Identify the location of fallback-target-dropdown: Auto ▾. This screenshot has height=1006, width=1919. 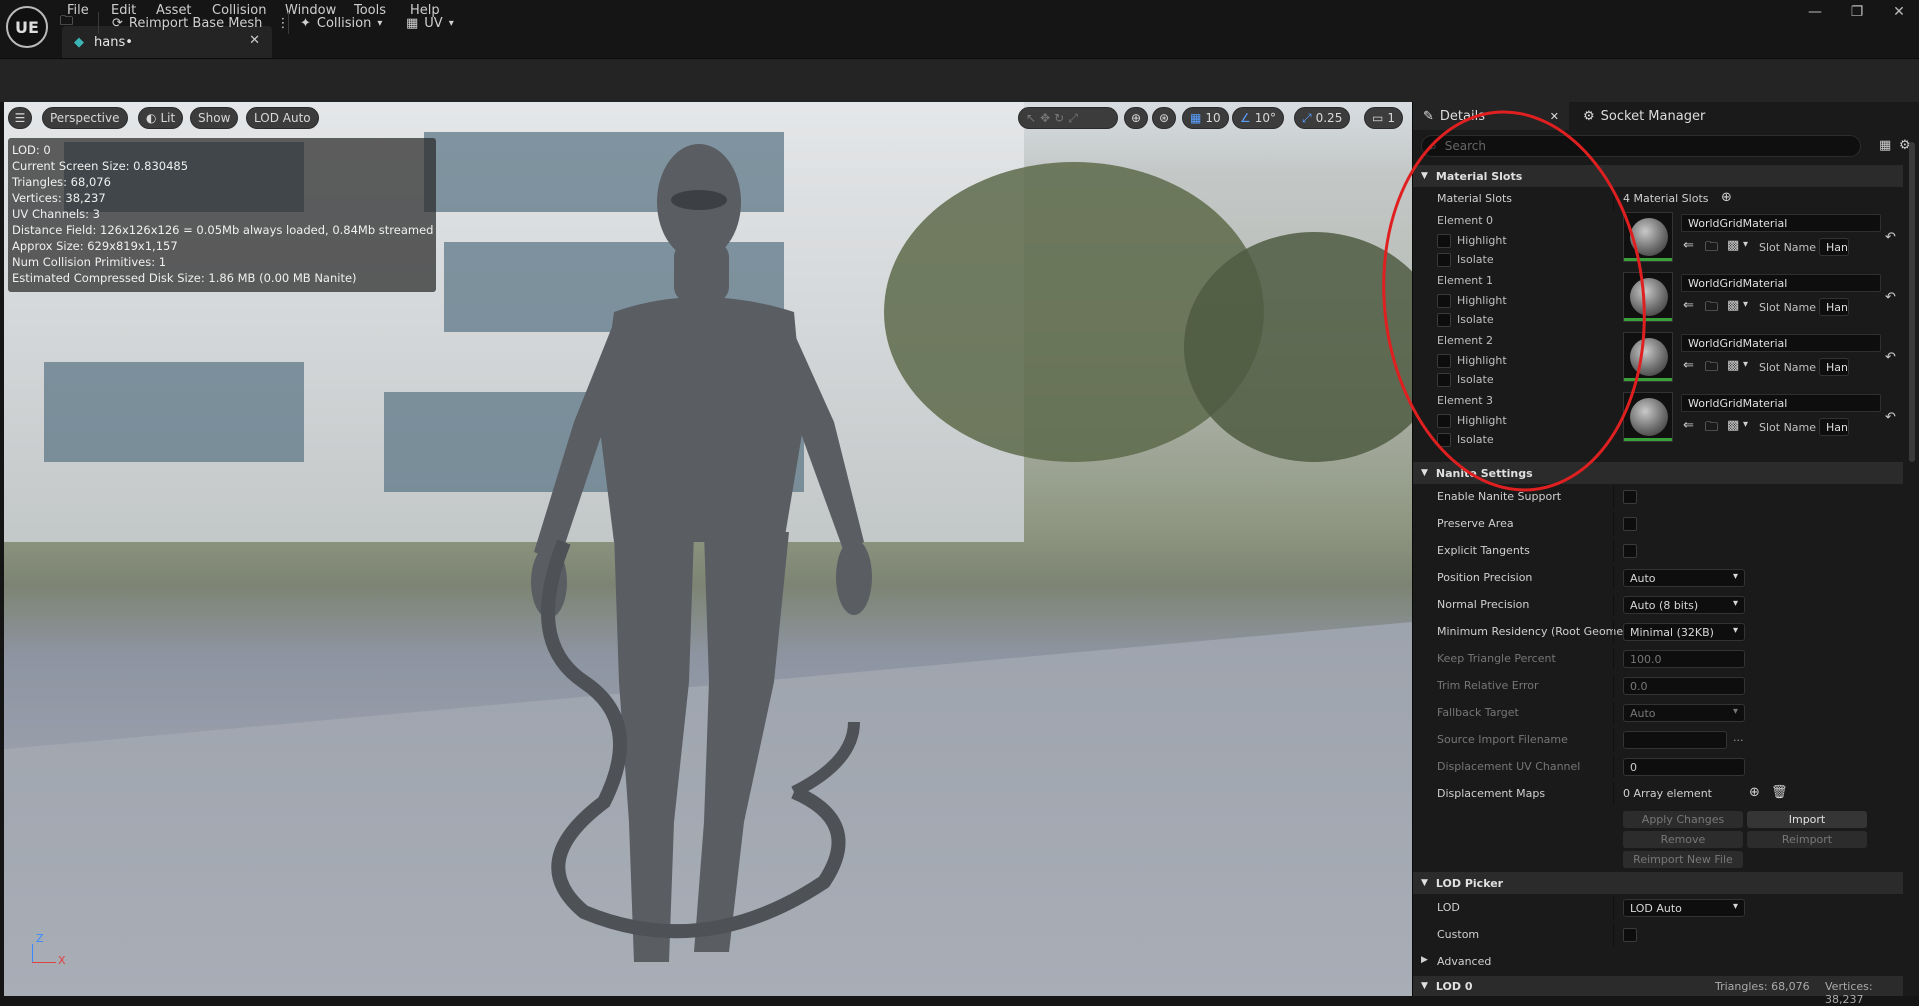
(1684, 713).